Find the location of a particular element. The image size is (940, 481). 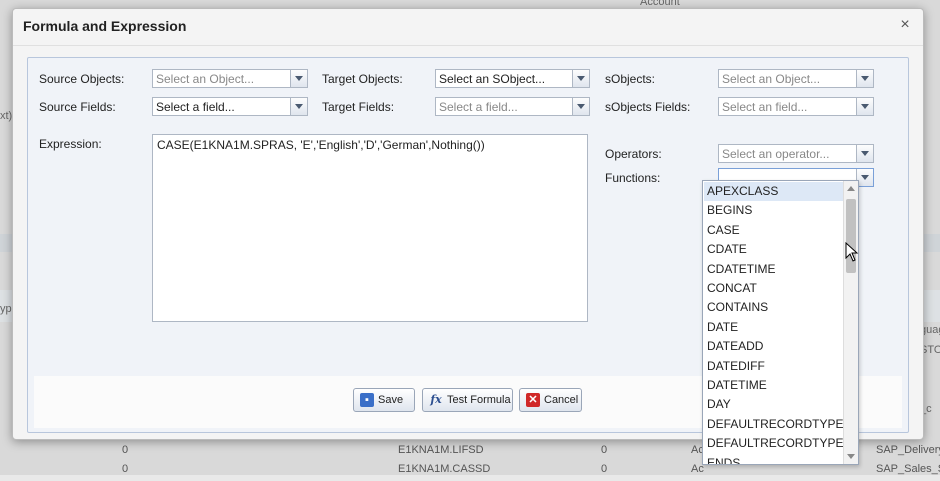

dropdown-scrollbar is located at coordinates (850, 322).